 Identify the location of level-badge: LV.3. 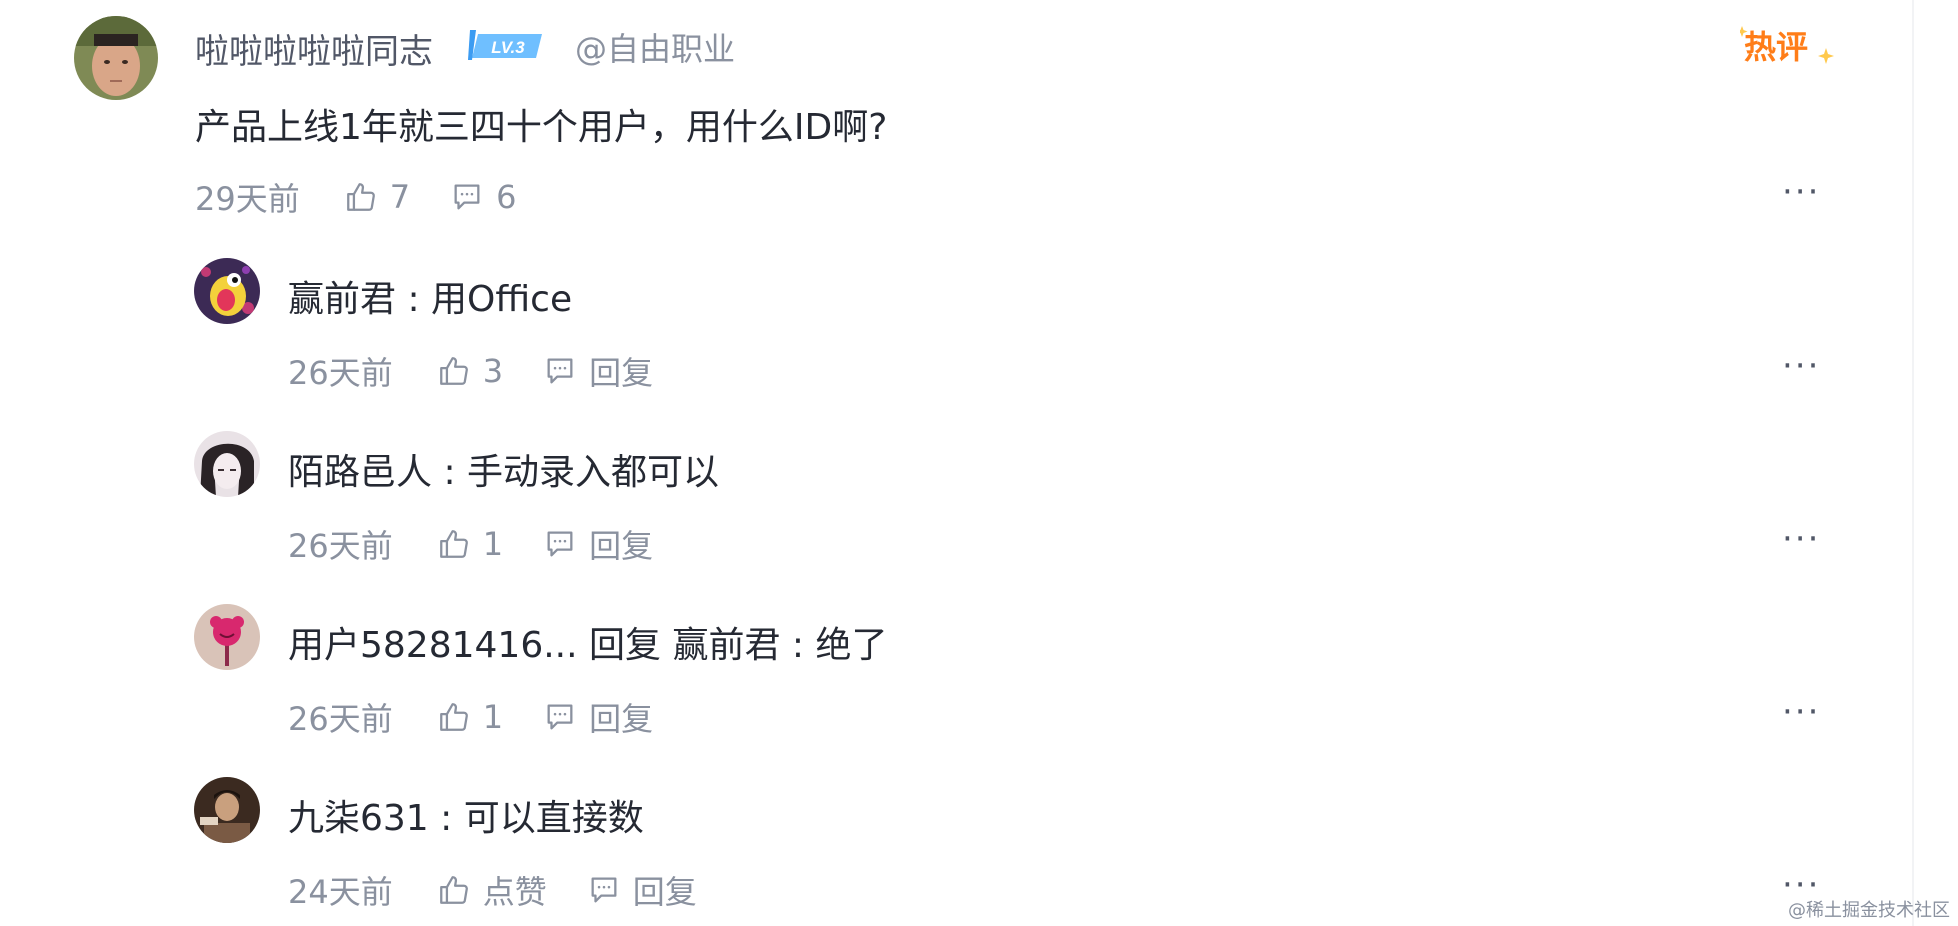
(506, 45).